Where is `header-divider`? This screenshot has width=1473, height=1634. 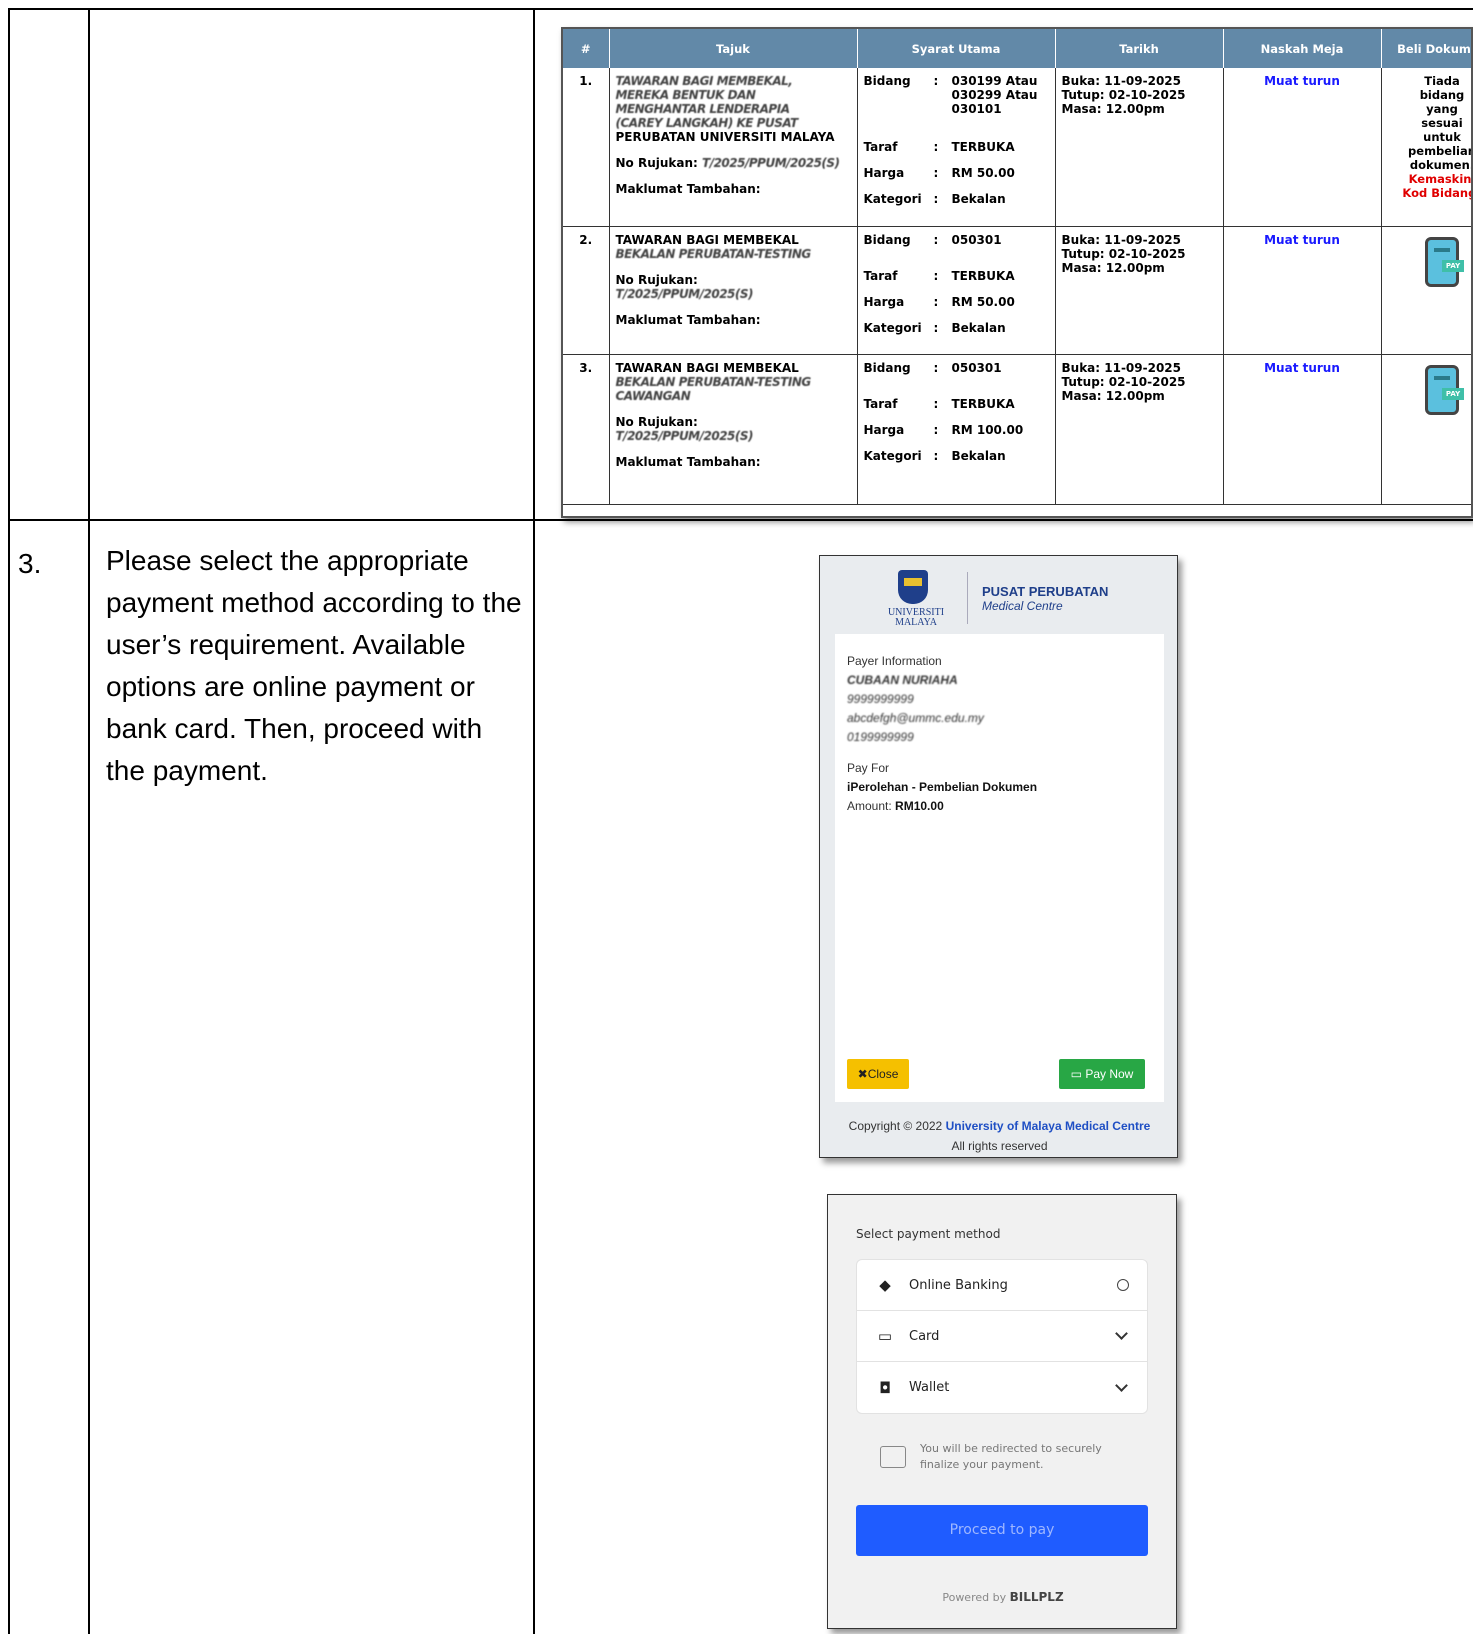 header-divider is located at coordinates (967, 598).